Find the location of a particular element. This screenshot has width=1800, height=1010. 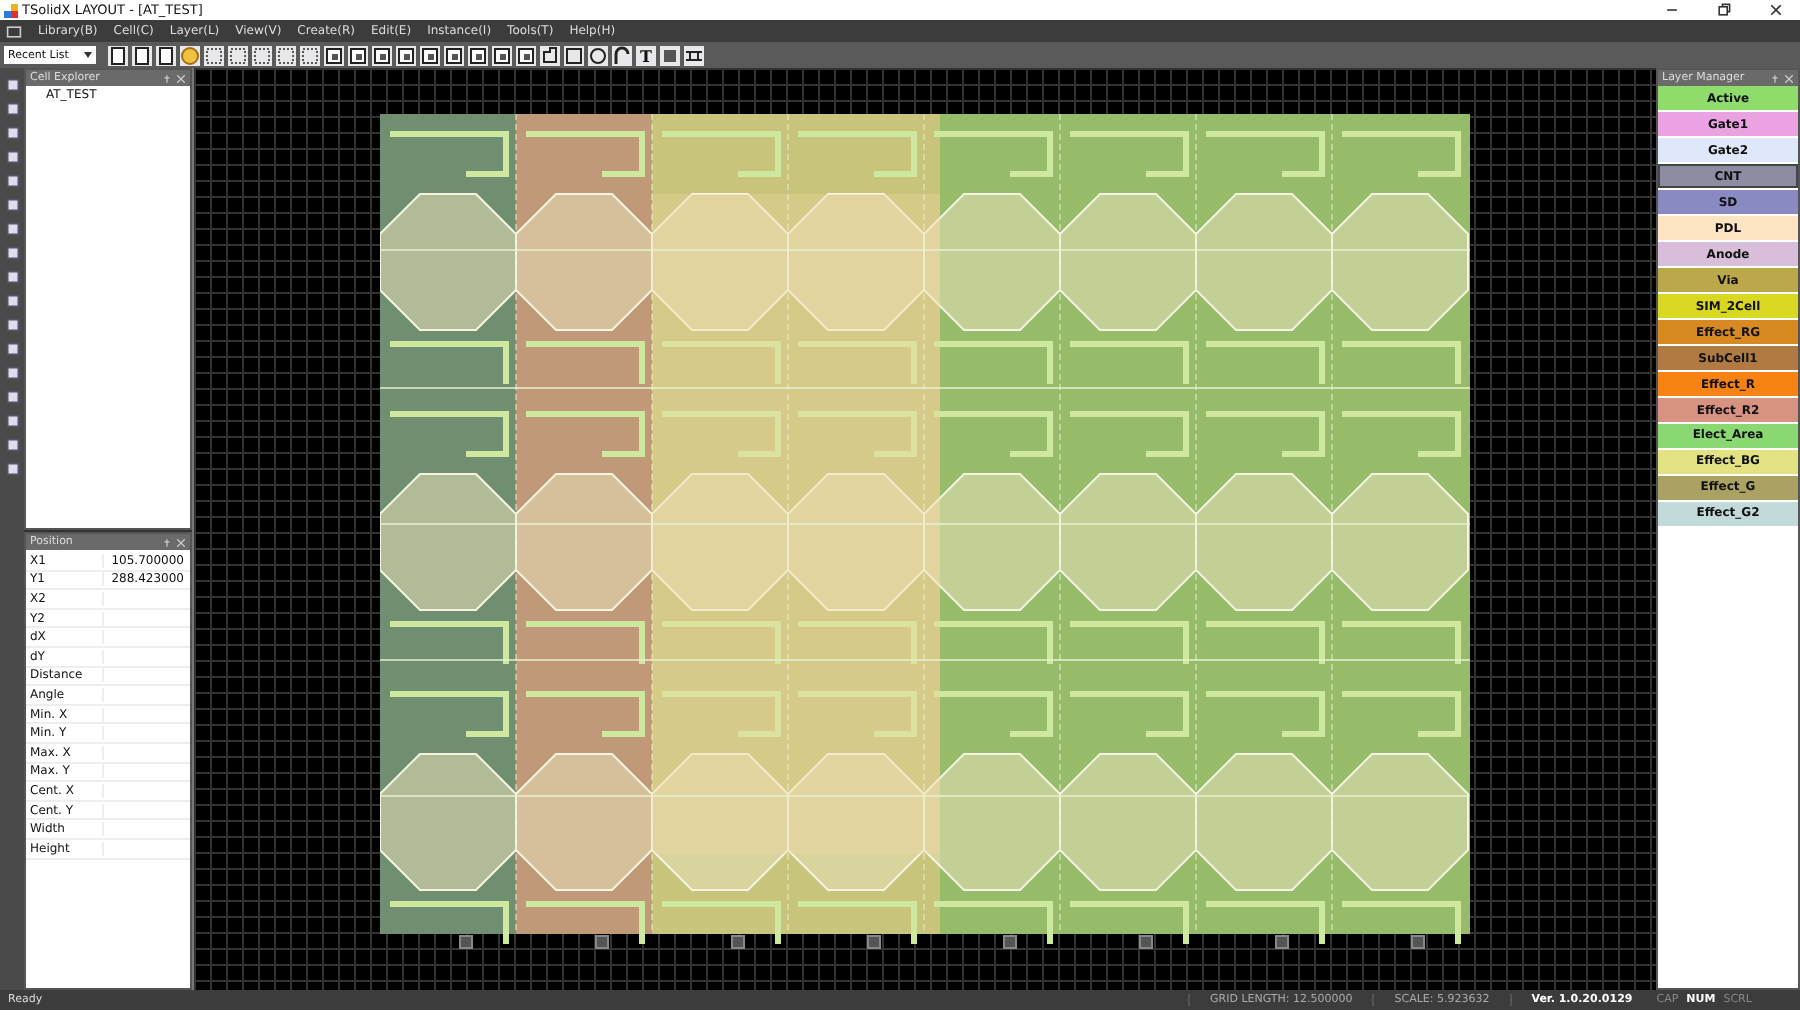

circle-icon is located at coordinates (598, 55).